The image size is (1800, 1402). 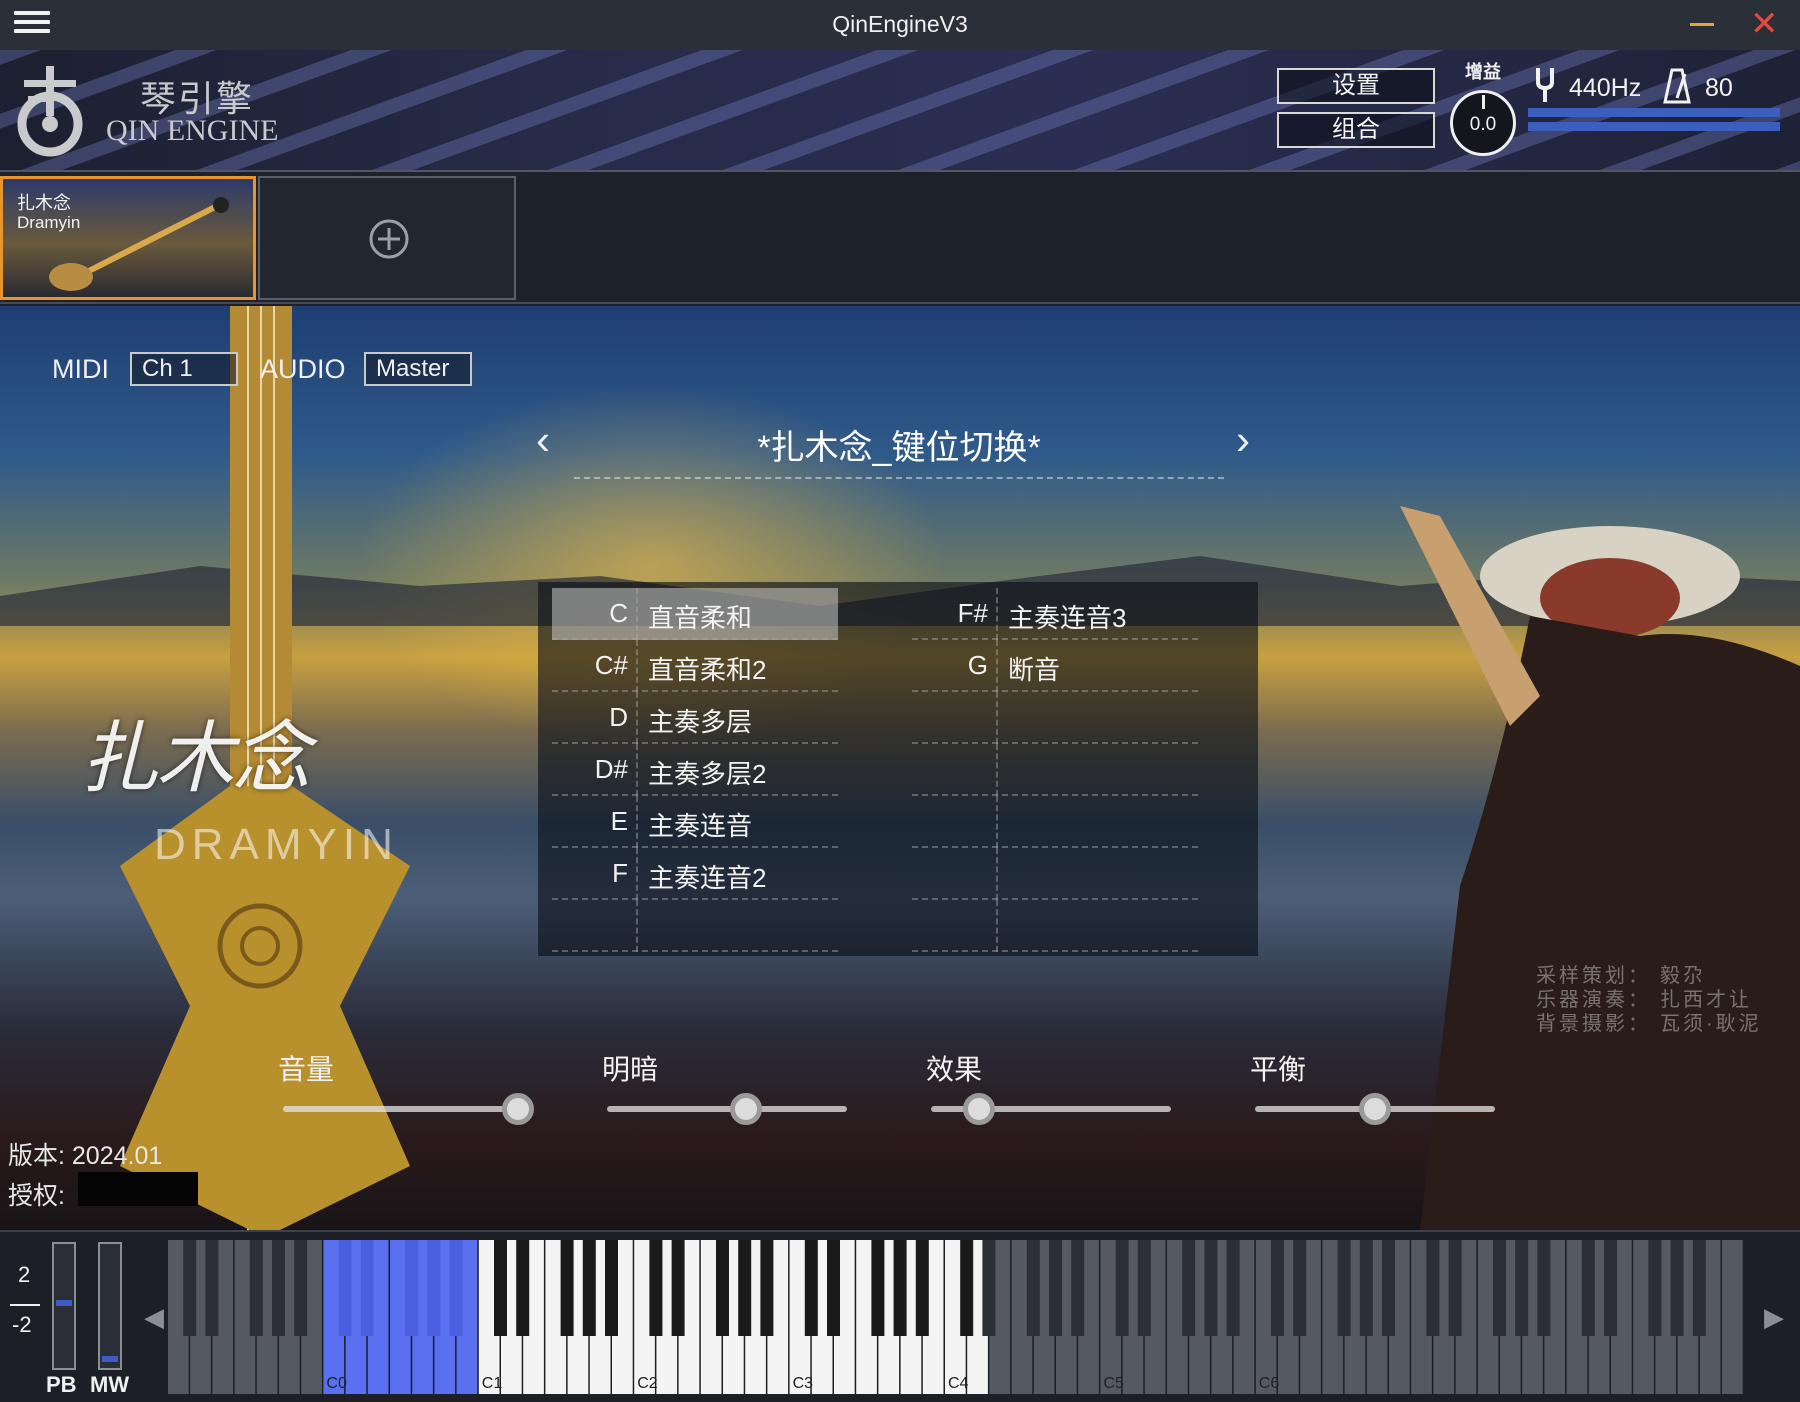 I want to click on keyswitch-row: C# 直音柔和2, so click(x=695, y=666).